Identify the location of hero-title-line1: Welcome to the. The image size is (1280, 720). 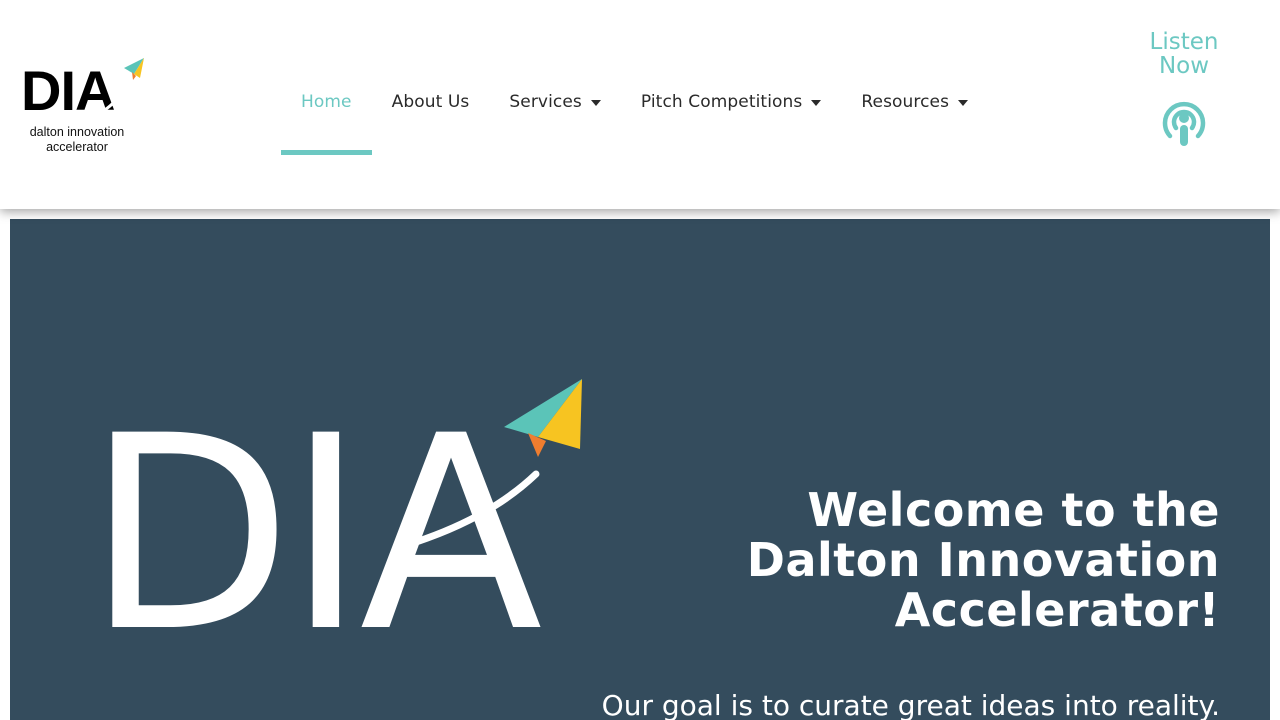
(1013, 510).